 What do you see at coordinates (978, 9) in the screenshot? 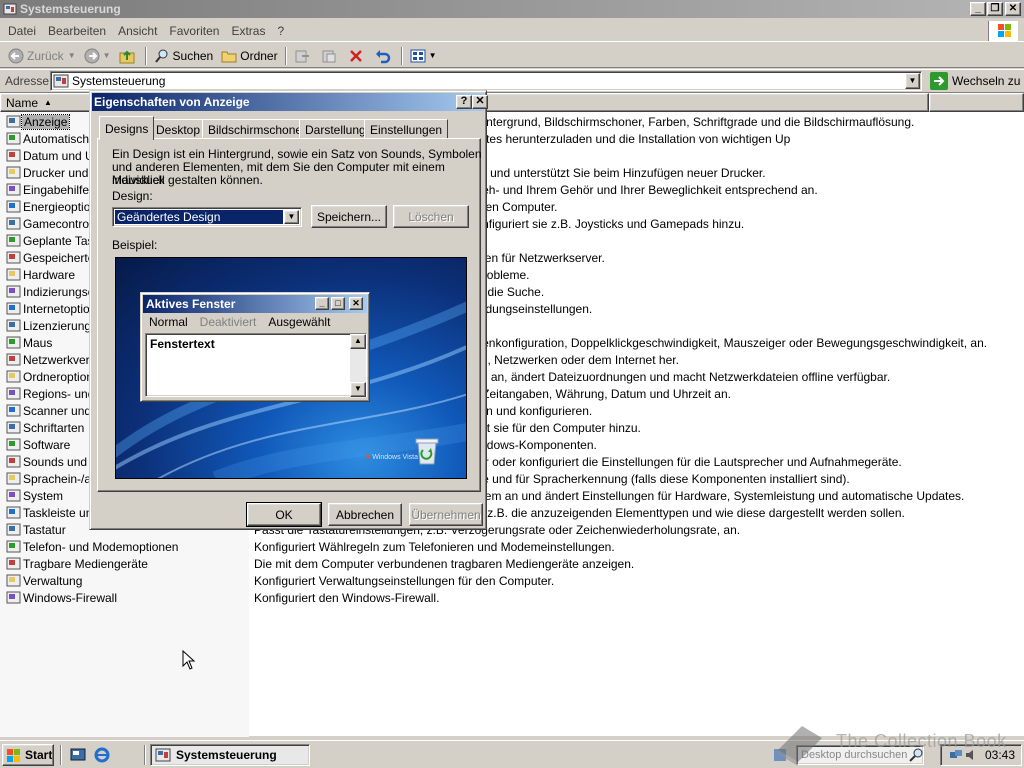
I see `minimize-button: _` at bounding box center [978, 9].